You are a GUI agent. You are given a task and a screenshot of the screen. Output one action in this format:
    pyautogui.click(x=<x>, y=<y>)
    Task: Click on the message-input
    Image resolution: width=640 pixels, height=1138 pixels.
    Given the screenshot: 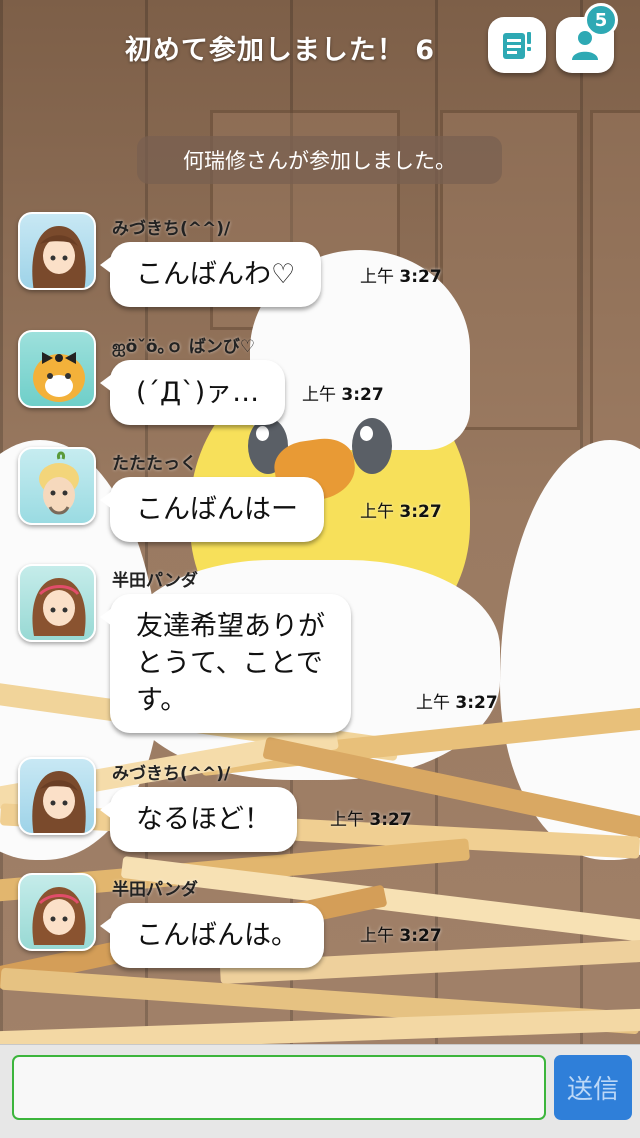 What is the action you would take?
    pyautogui.click(x=279, y=1087)
    